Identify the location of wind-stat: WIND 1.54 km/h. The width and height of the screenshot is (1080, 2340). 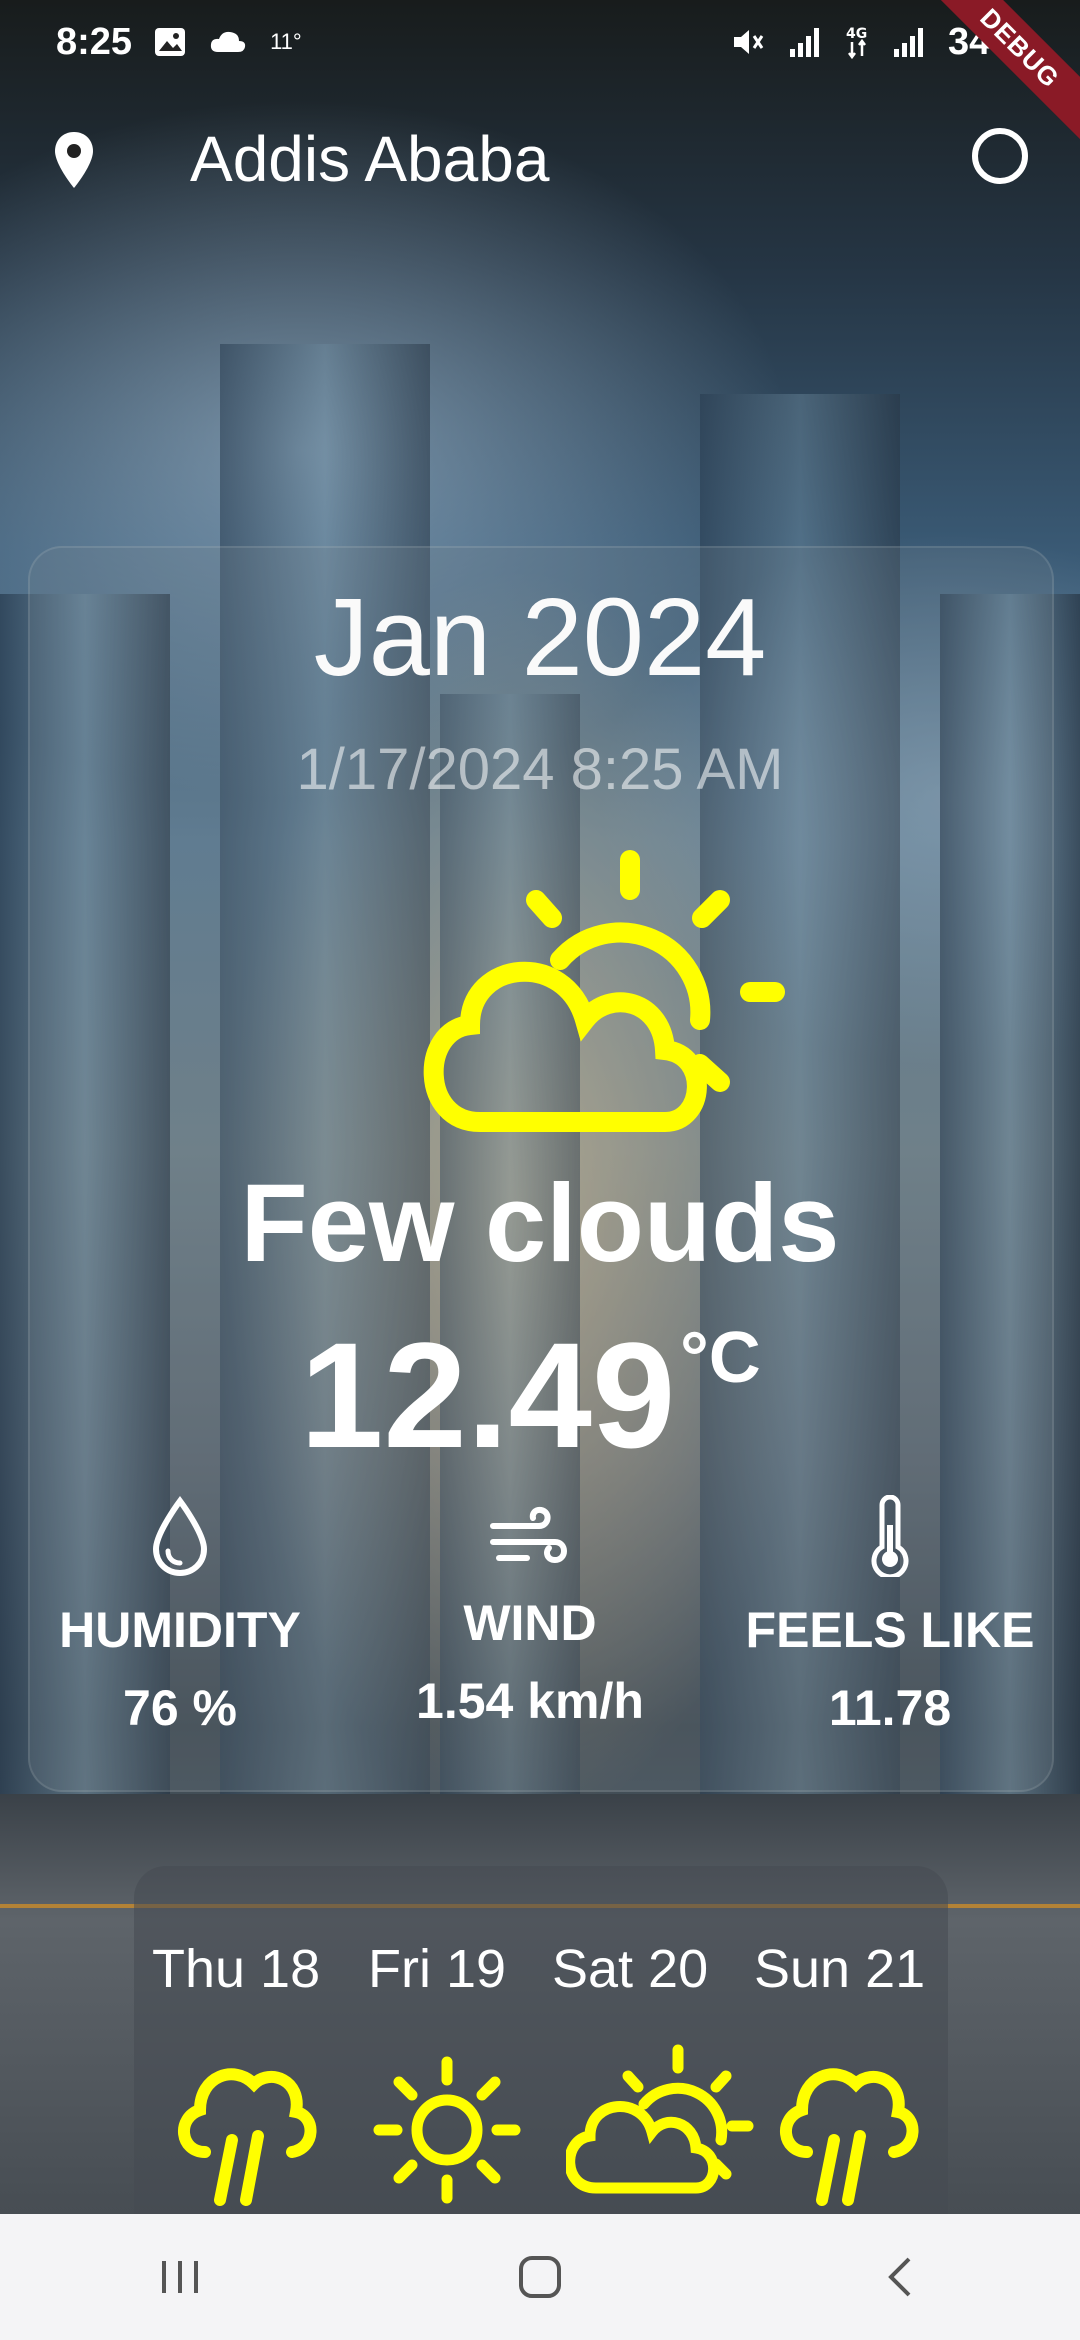
(530, 1616).